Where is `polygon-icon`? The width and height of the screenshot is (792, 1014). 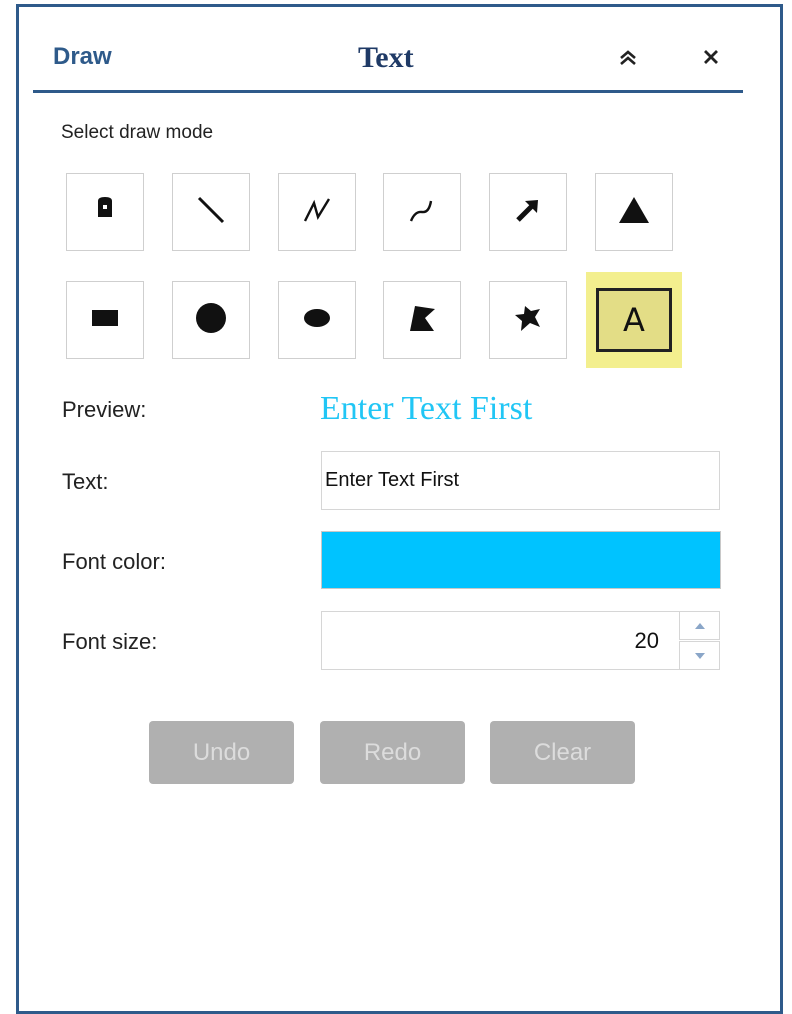
polygon-icon is located at coordinates (422, 320).